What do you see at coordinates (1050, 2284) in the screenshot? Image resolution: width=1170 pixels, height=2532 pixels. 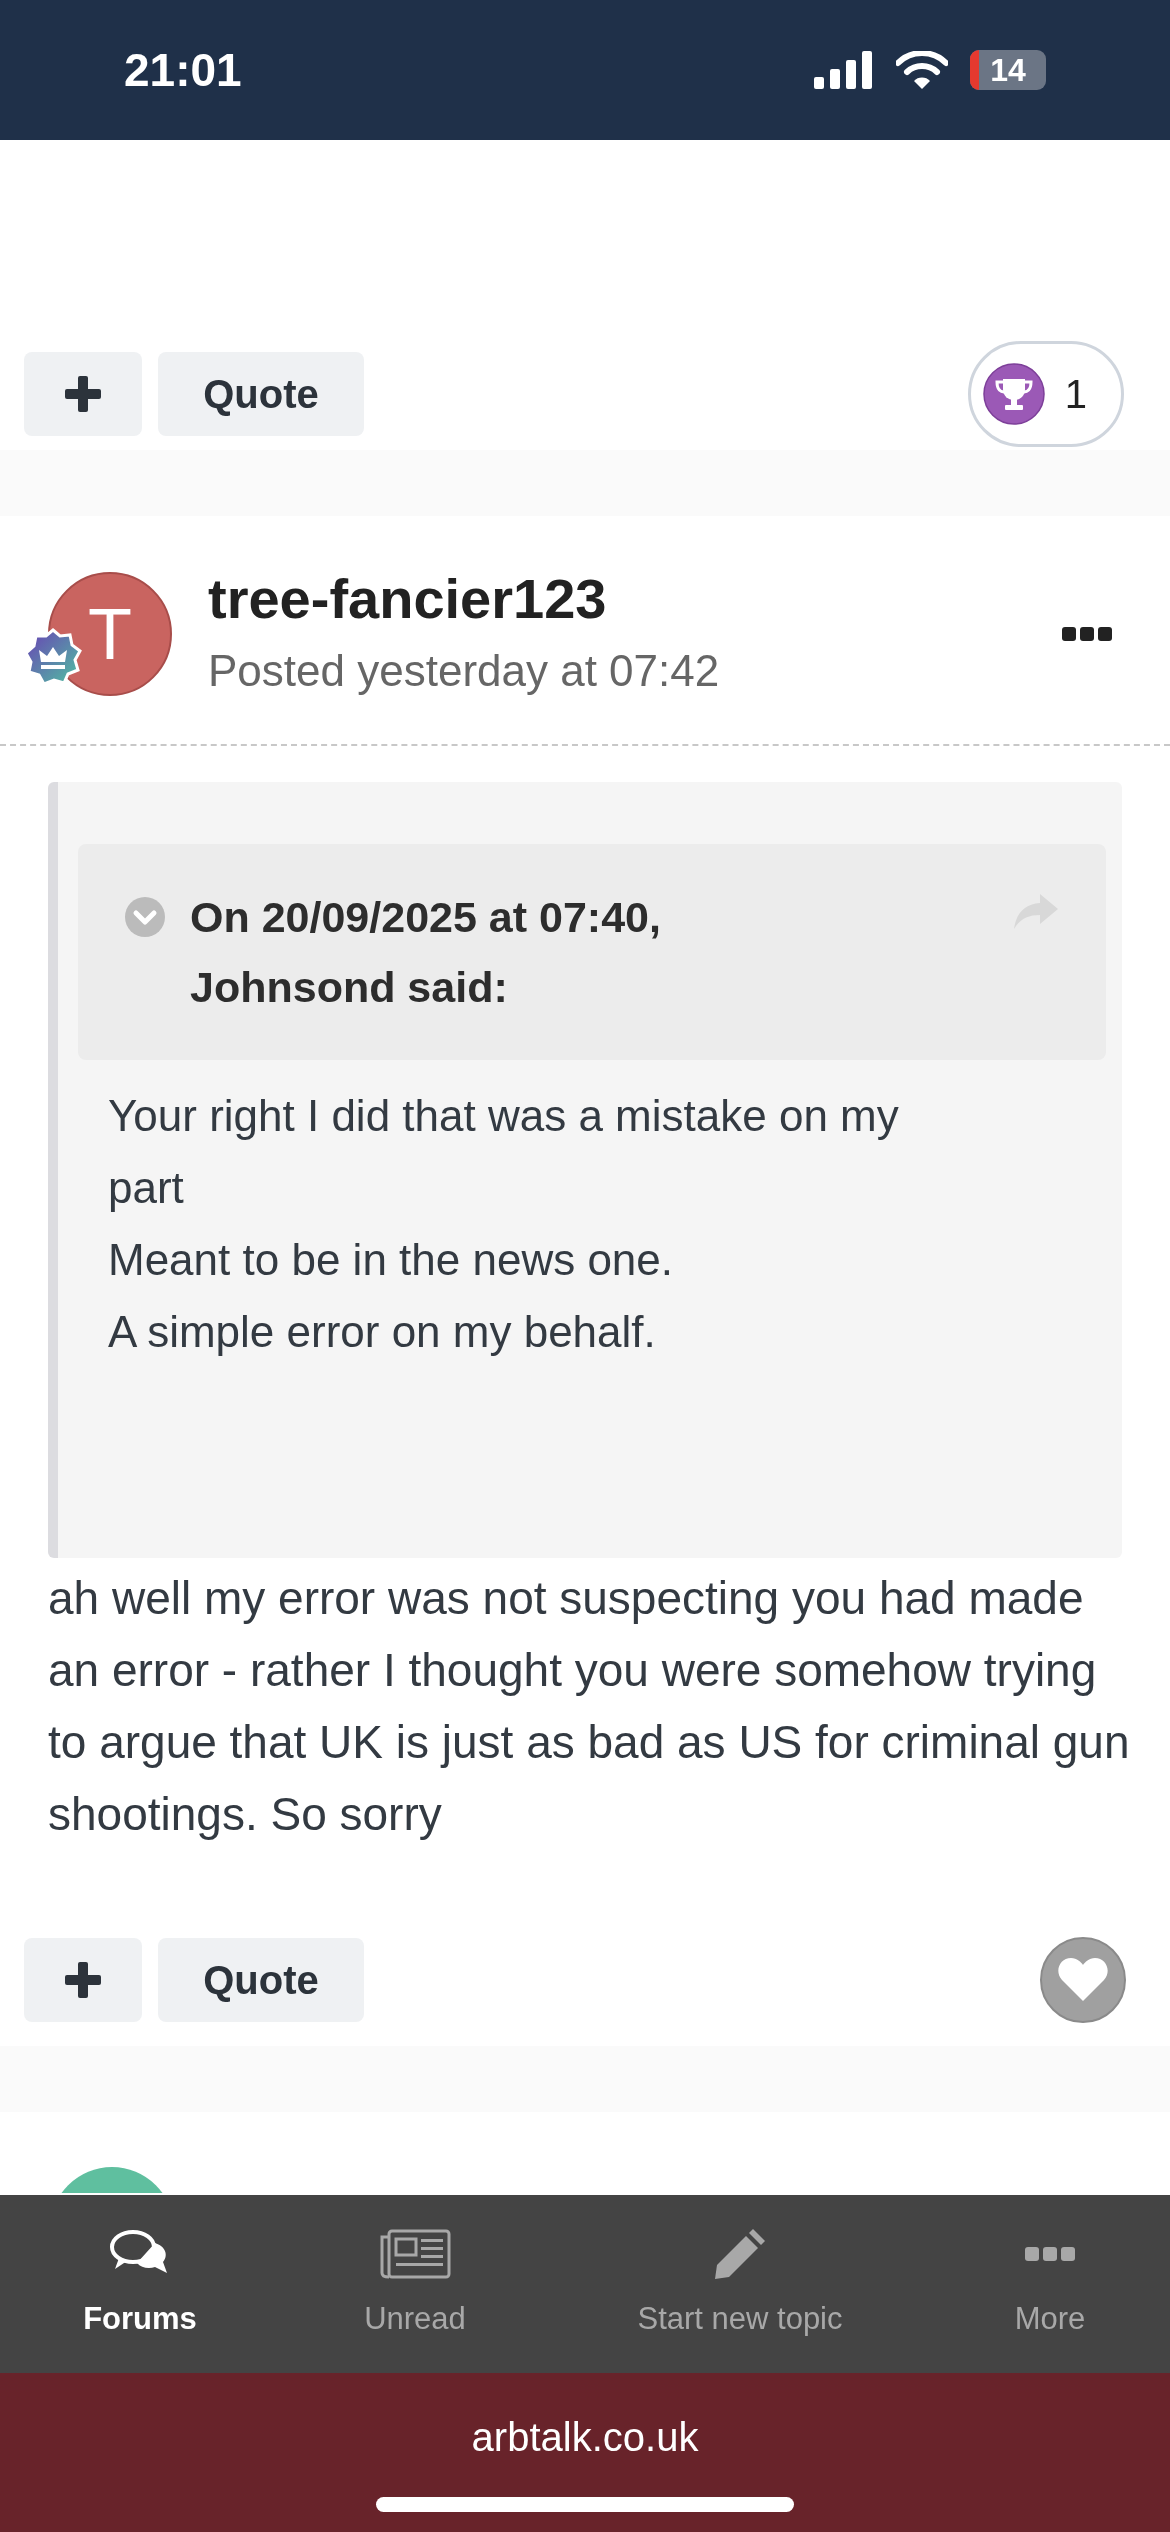 I see `tab-bar-item: More` at bounding box center [1050, 2284].